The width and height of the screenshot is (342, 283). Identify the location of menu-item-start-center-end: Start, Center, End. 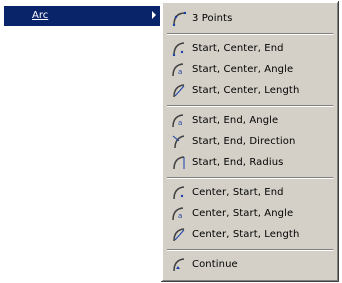
(250, 48).